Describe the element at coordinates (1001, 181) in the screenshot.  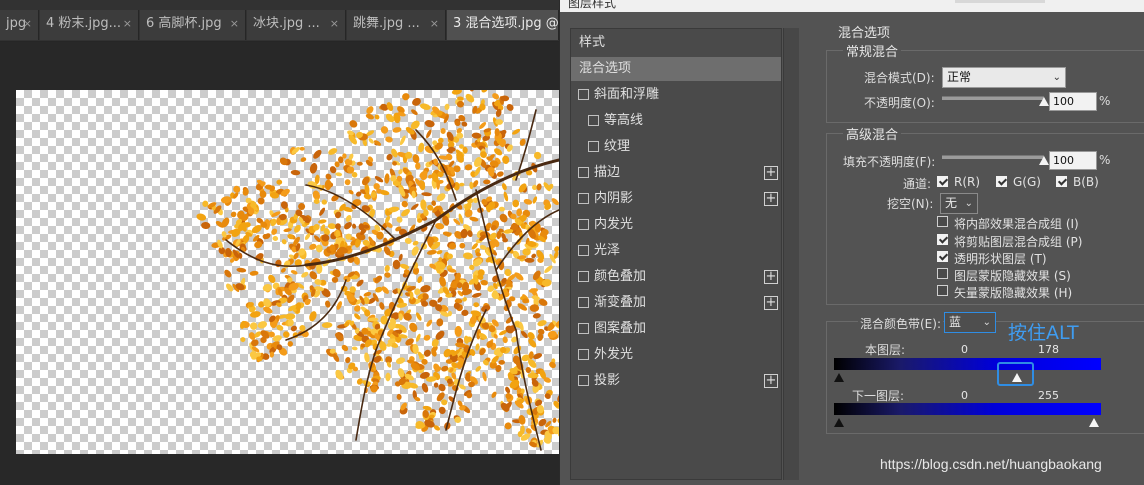
I see `channel-g-checkbox` at that location.